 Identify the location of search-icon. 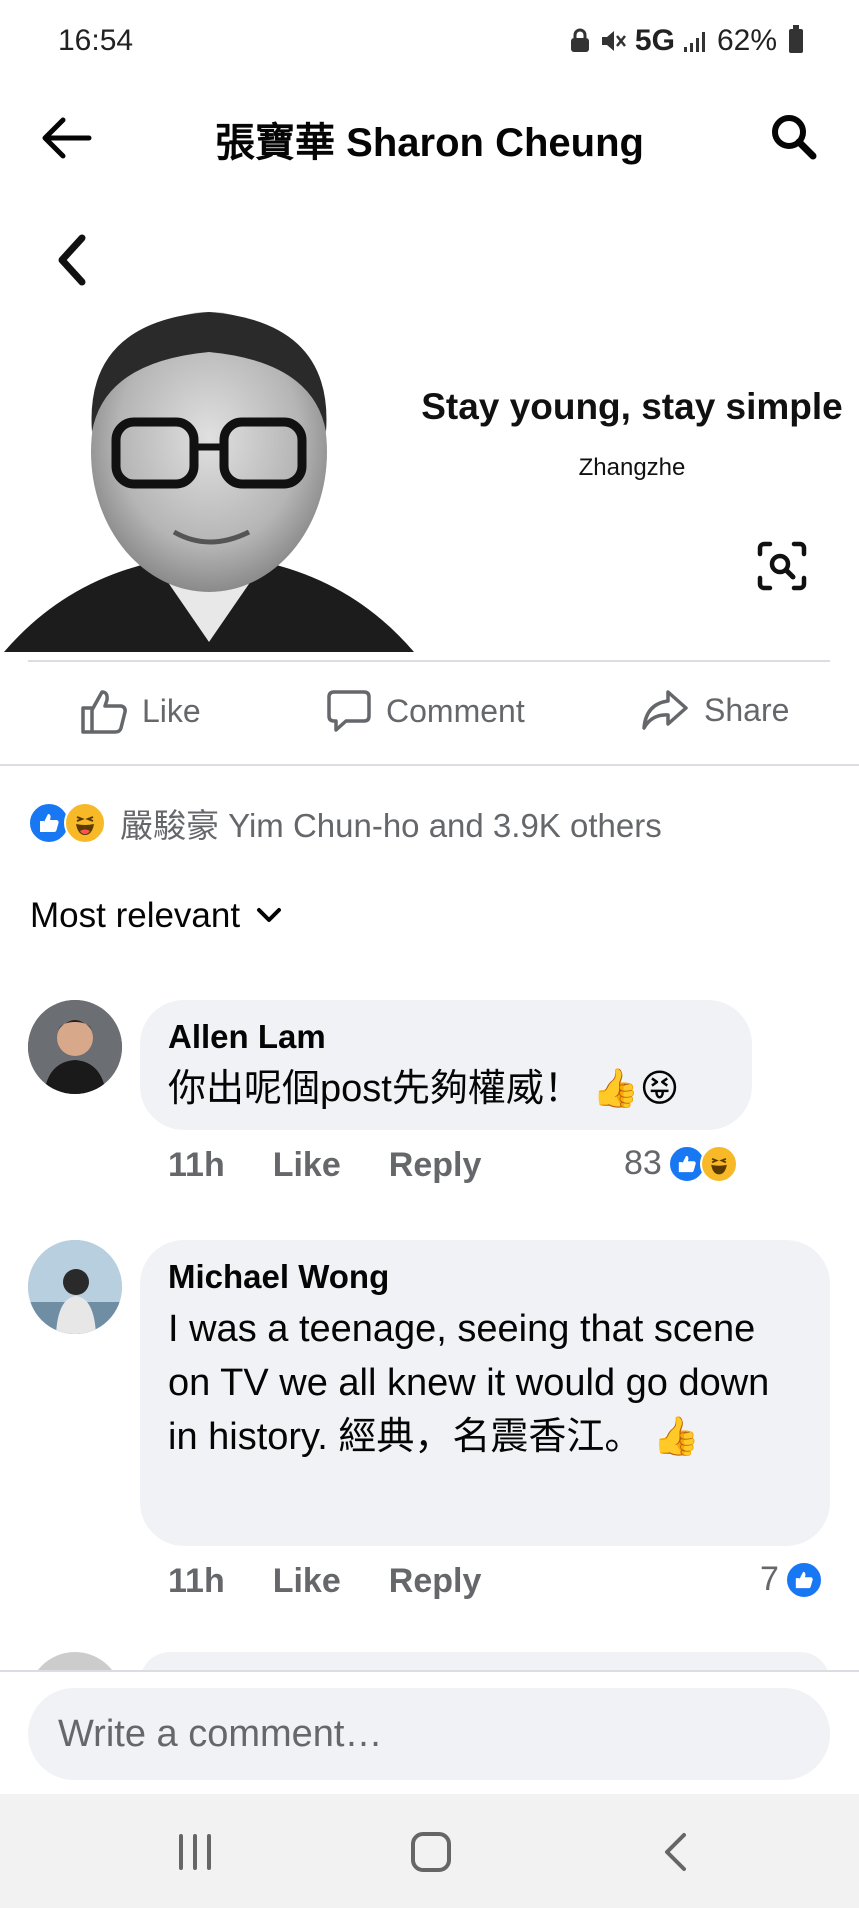
(794, 137).